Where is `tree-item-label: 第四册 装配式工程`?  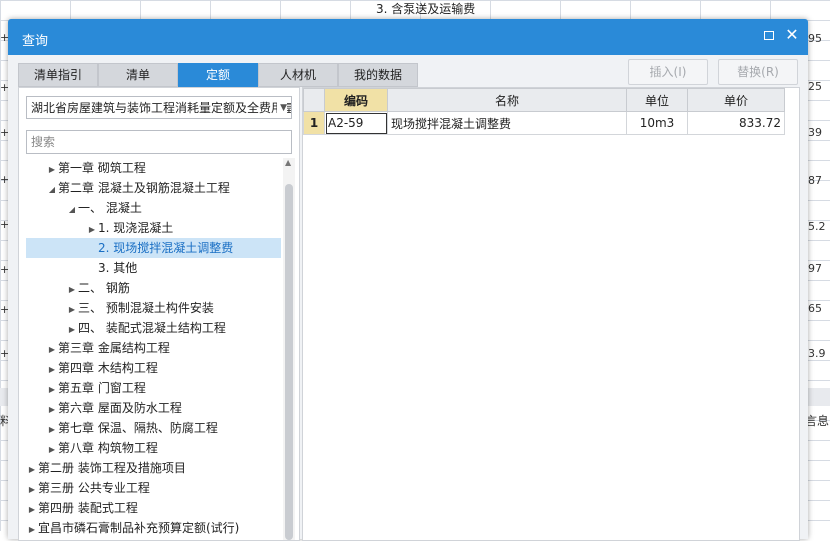
tree-item-label: 第四册 装配式工程 is located at coordinates (88, 508).